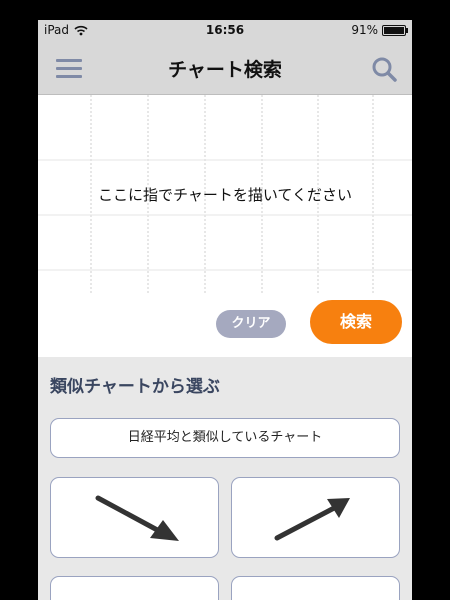 The height and width of the screenshot is (600, 450). I want to click on battery-fill, so click(394, 30).